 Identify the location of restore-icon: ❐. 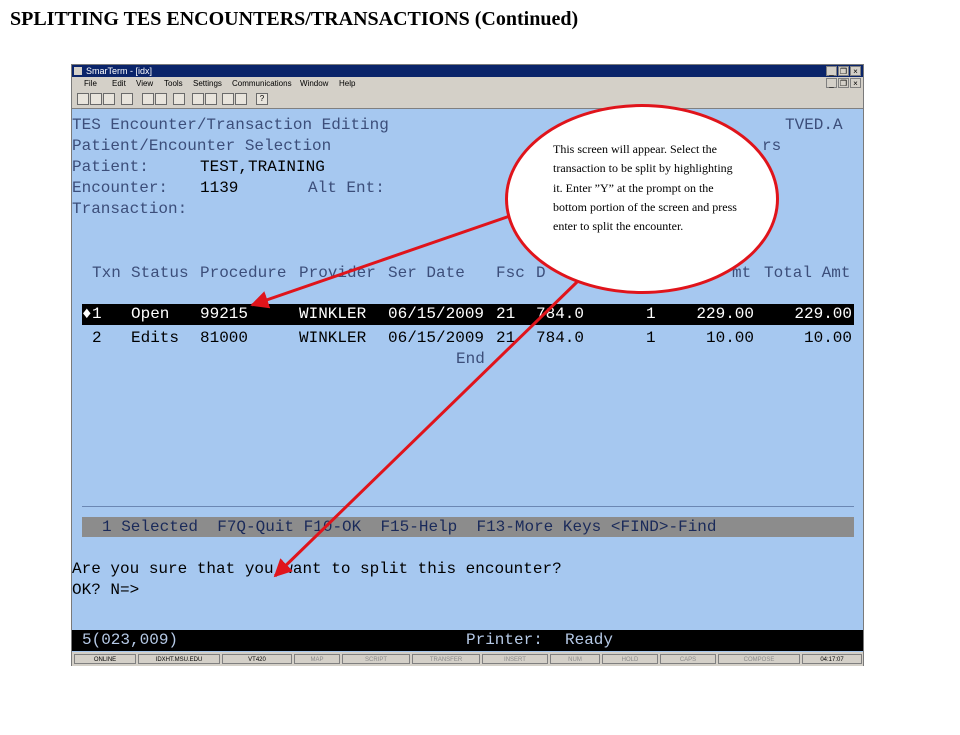
(843, 71).